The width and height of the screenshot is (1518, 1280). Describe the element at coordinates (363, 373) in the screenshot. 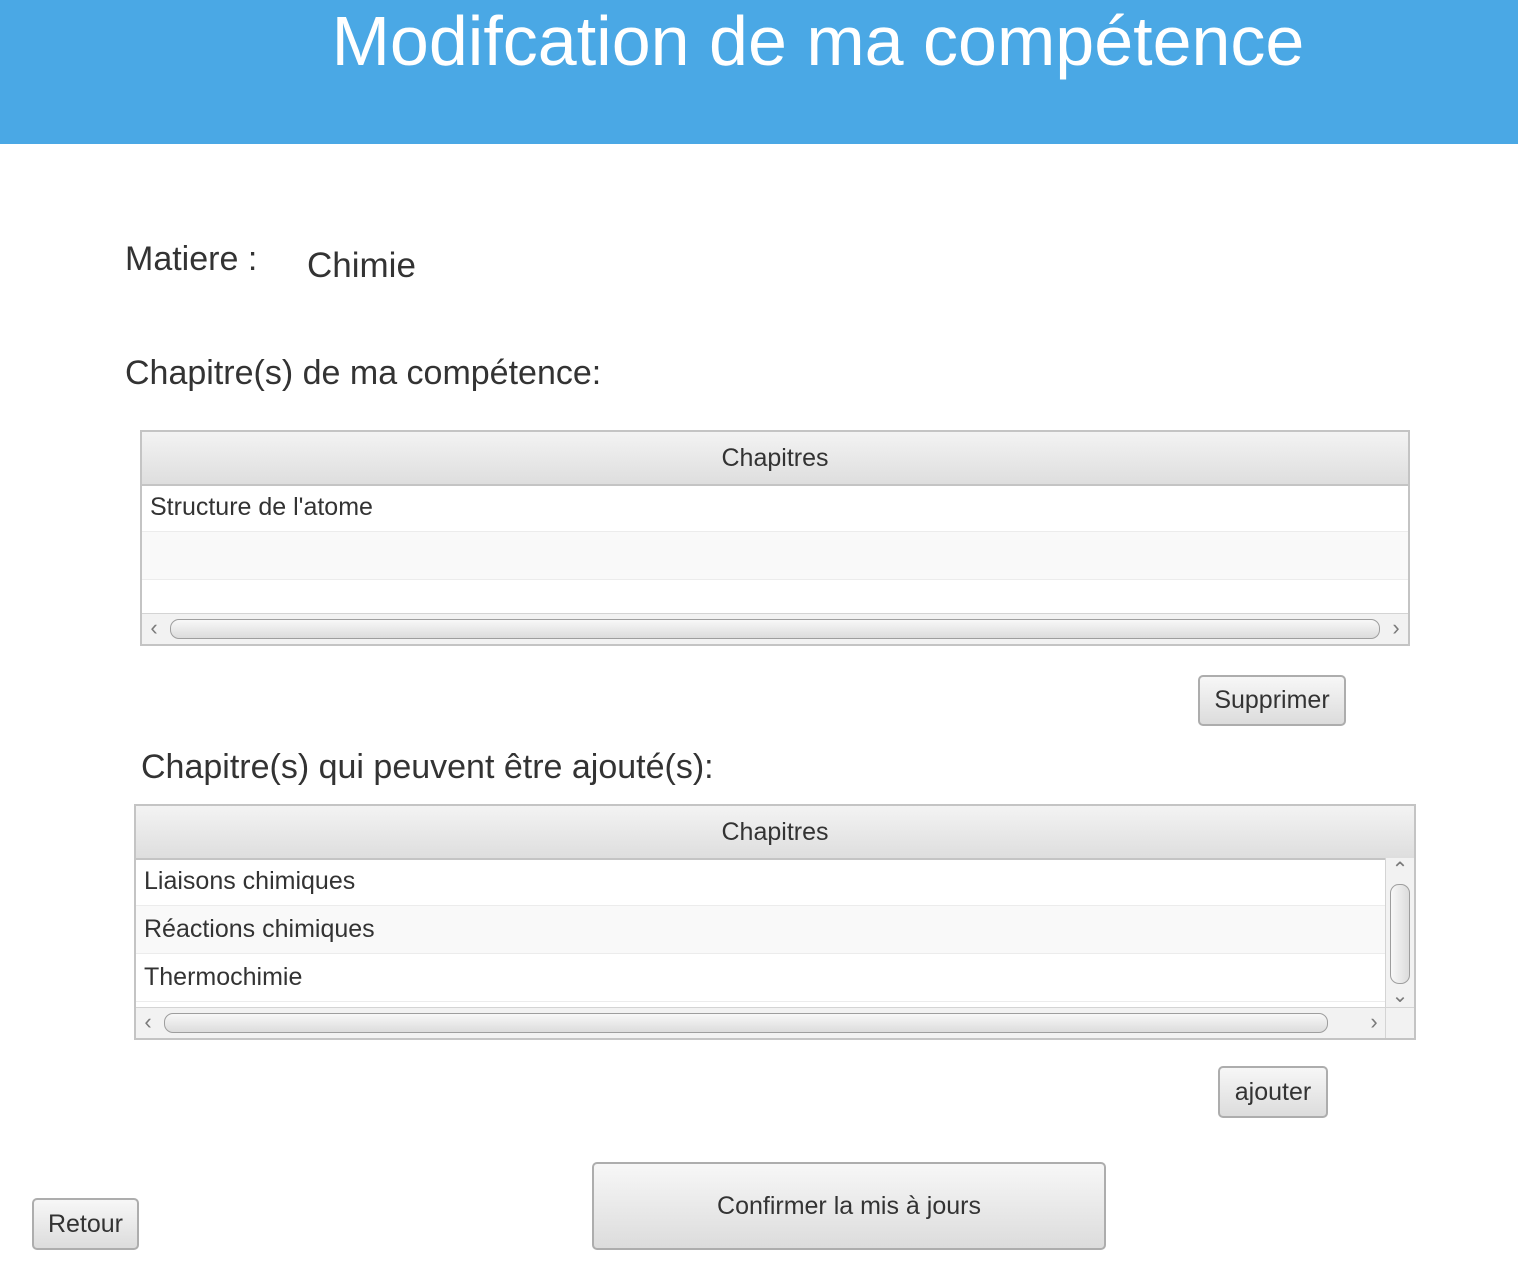

I see `competence-section-title: Chapitre(s) de ma compétence:` at that location.